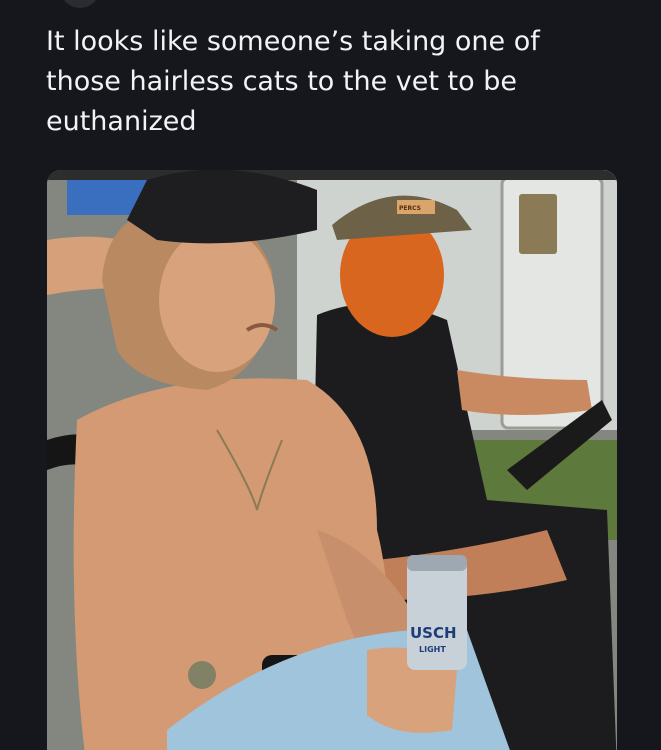 The height and width of the screenshot is (750, 661). Describe the element at coordinates (222, 207) in the screenshot. I see `main-man-cap` at that location.